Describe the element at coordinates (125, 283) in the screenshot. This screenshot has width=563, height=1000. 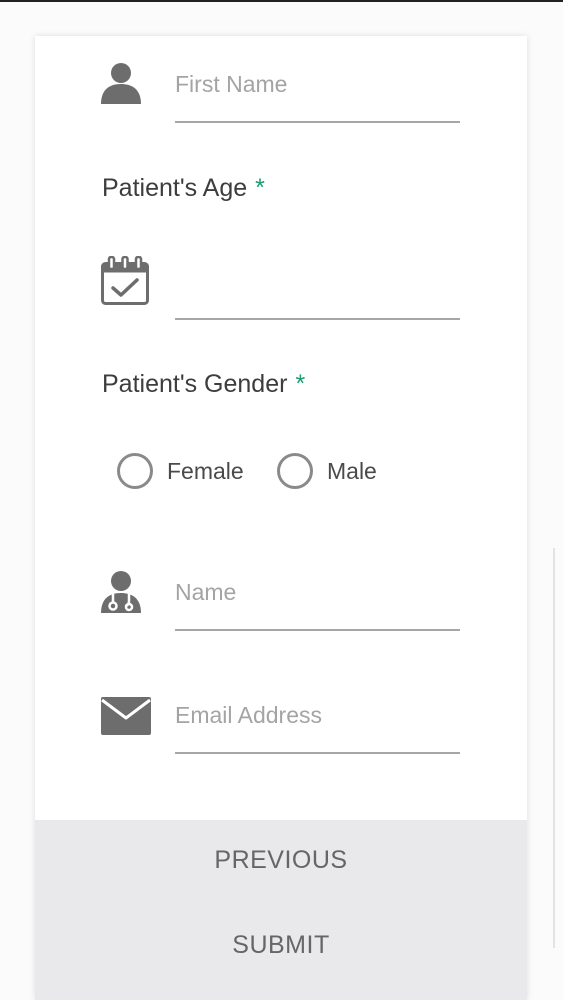
I see `calendar-check-icon` at that location.